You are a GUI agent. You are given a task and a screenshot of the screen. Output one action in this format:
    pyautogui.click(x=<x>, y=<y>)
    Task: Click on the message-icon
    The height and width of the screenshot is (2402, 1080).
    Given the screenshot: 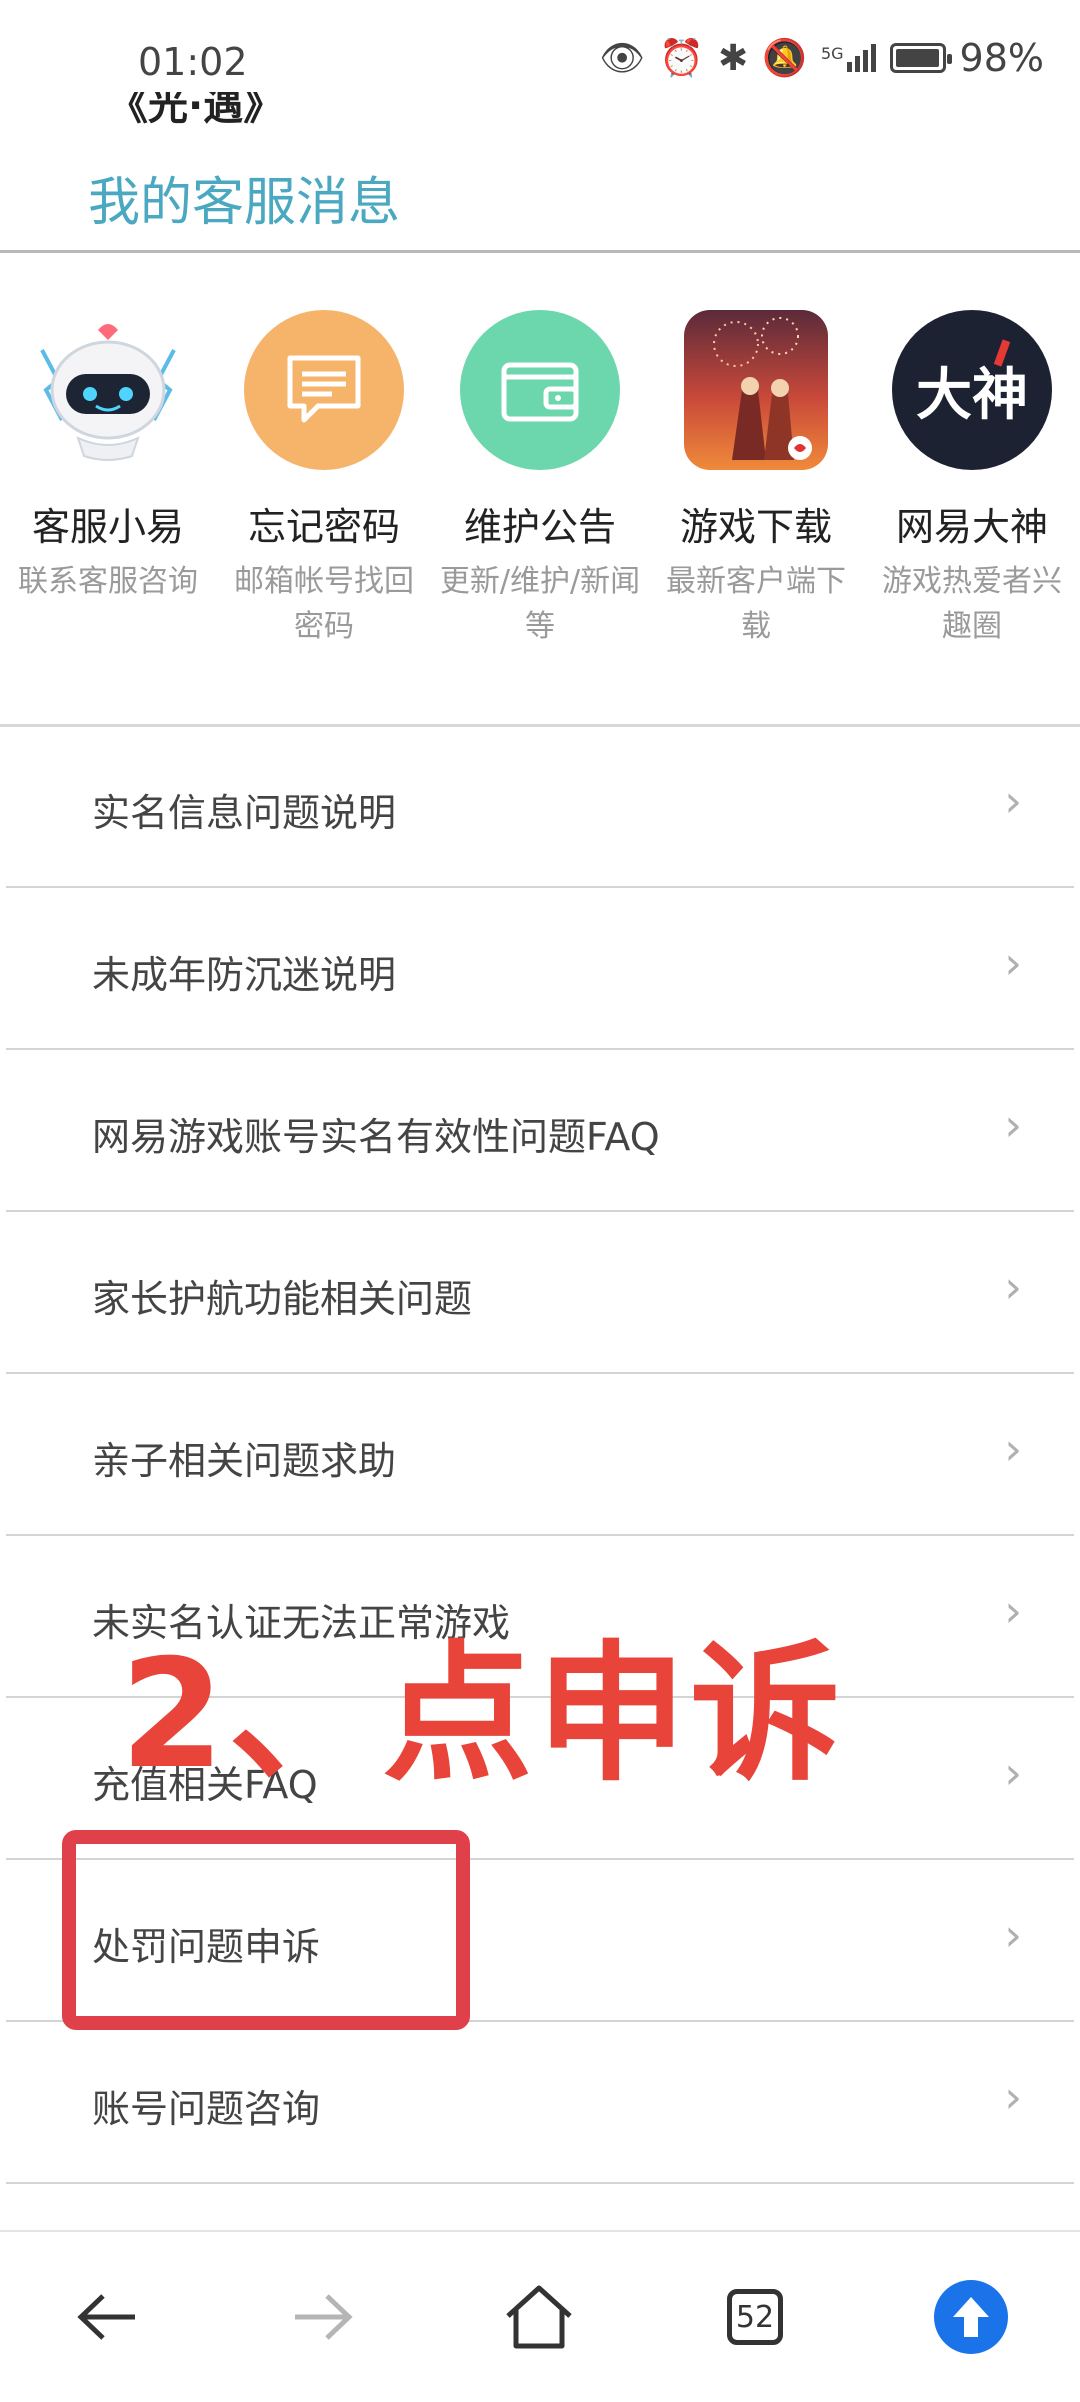 What is the action you would take?
    pyautogui.click(x=324, y=390)
    